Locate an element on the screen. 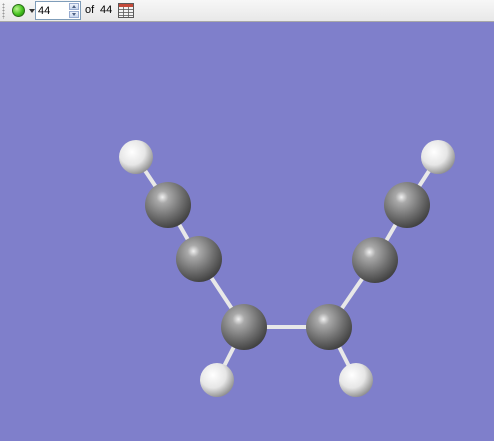  frame-spinbox is located at coordinates (58, 10).